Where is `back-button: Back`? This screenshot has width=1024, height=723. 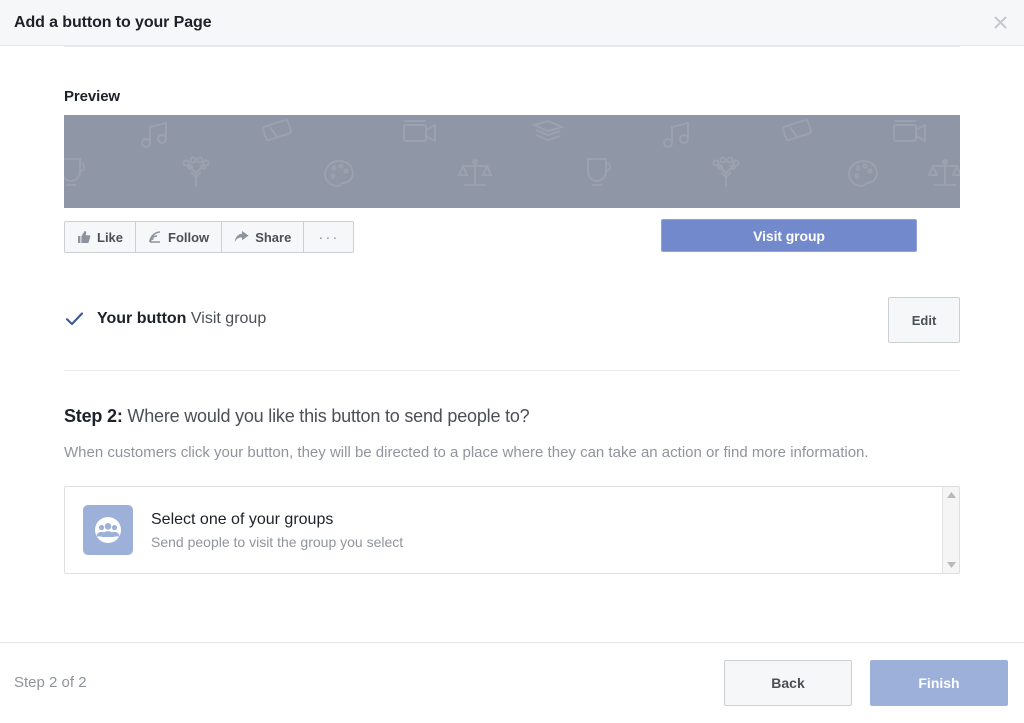
back-button: Back is located at coordinates (788, 682).